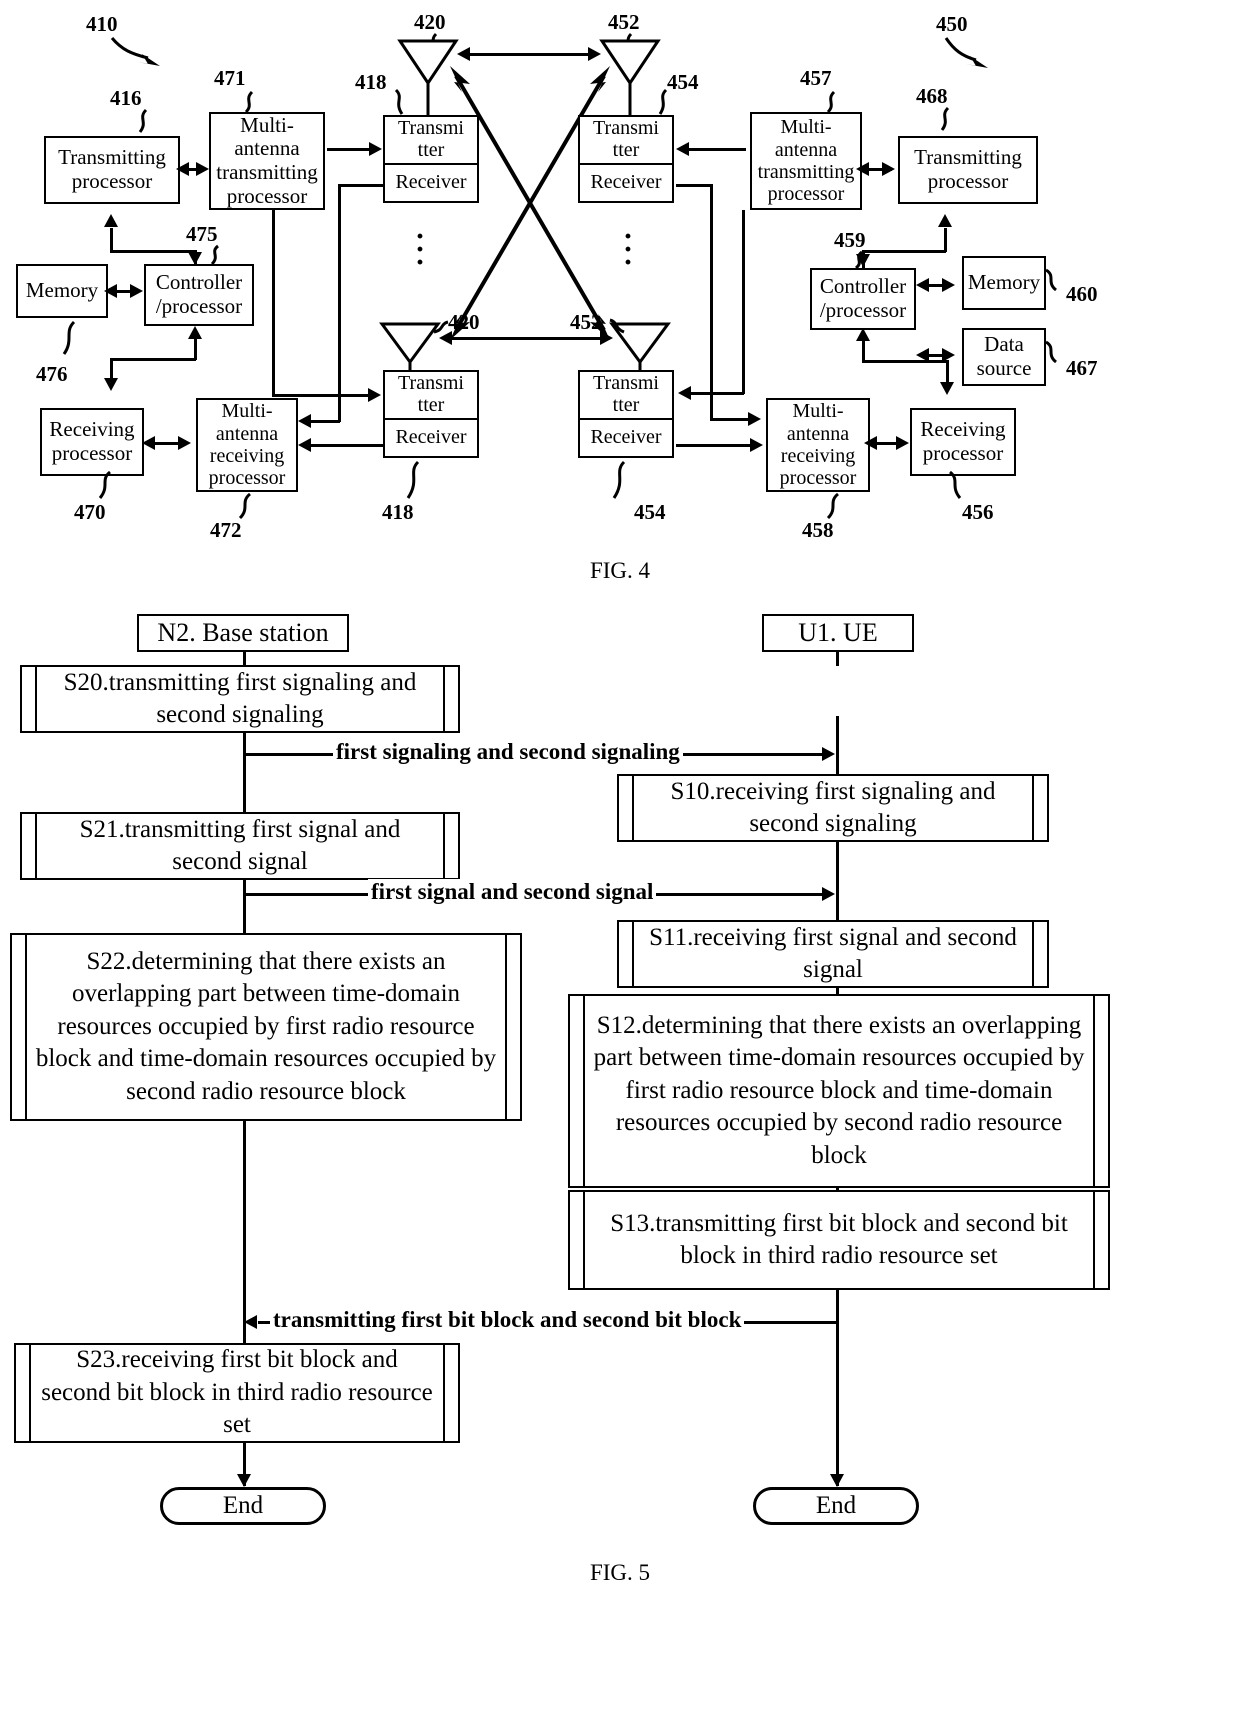  Describe the element at coordinates (508, 752) in the screenshot. I see `message-label-1: first signaling and second signaling` at that location.